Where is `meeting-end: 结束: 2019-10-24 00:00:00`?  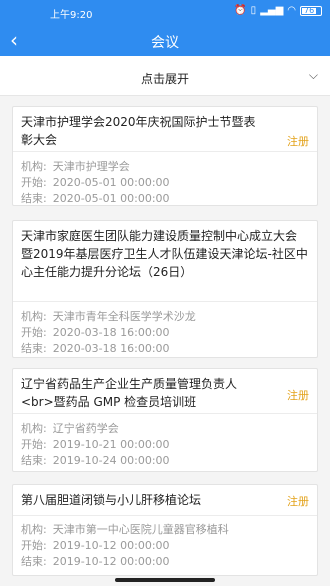 meeting-end: 结束: 2019-10-24 00:00:00 is located at coordinates (95, 460).